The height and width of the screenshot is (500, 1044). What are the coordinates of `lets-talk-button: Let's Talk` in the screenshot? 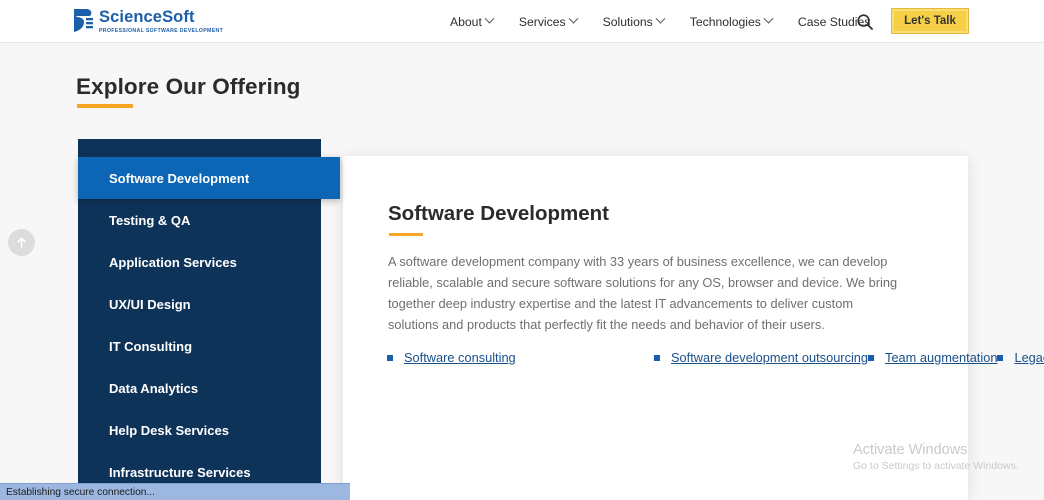 It's located at (930, 21).